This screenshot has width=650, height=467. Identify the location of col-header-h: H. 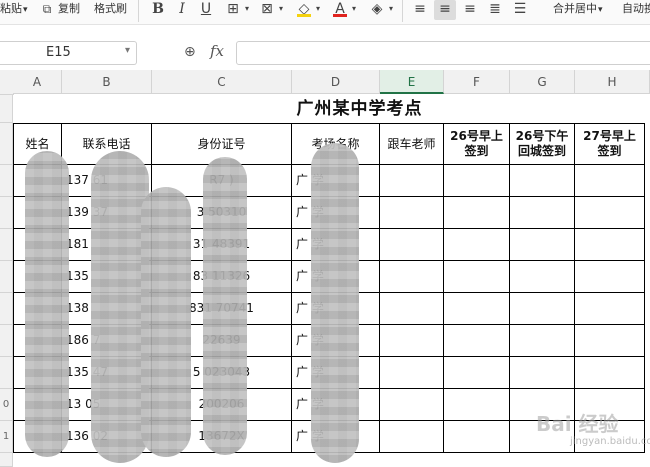
(612, 82).